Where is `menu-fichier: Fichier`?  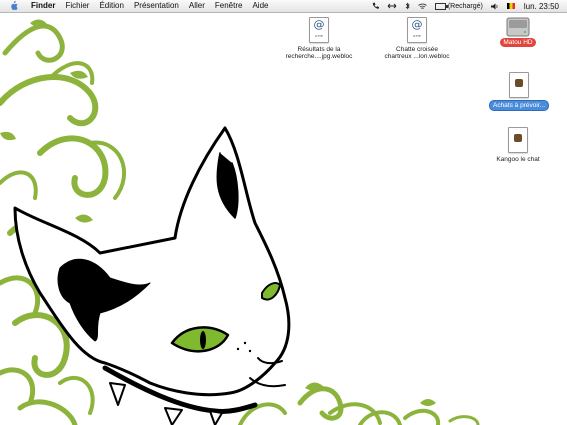 menu-fichier: Fichier is located at coordinates (77, 6).